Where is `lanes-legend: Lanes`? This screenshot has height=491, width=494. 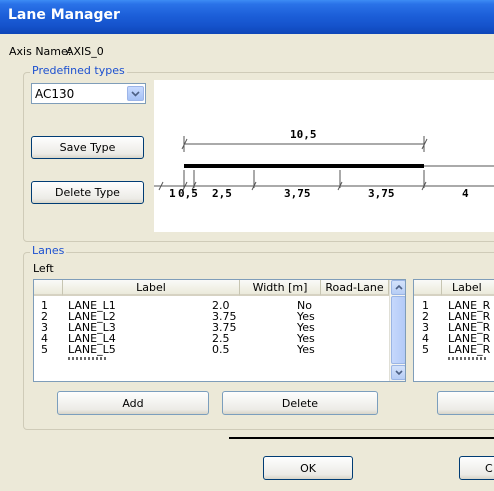 lanes-legend: Lanes is located at coordinates (48, 250).